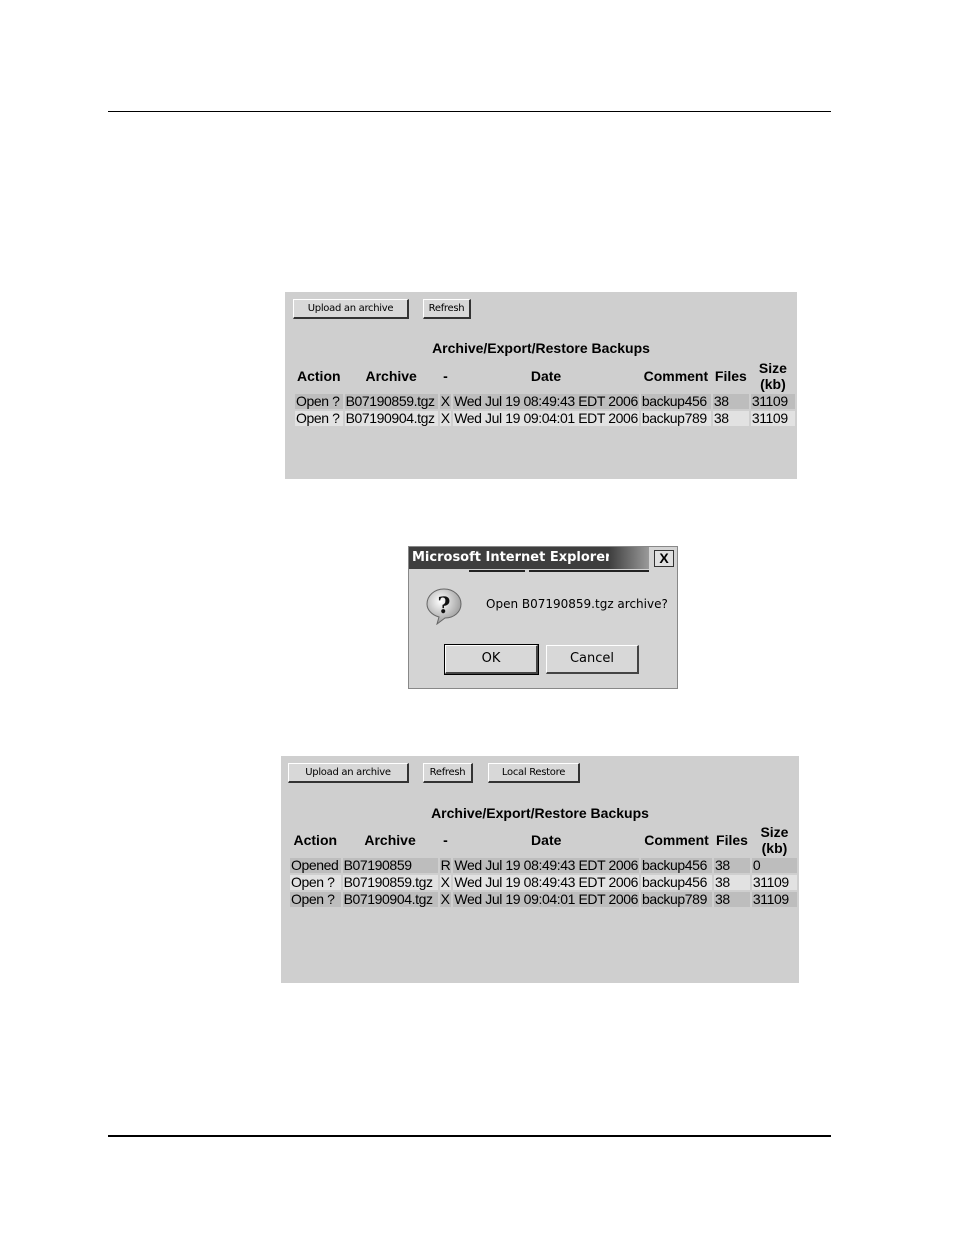  What do you see at coordinates (469, 111) in the screenshot?
I see `header-rule` at bounding box center [469, 111].